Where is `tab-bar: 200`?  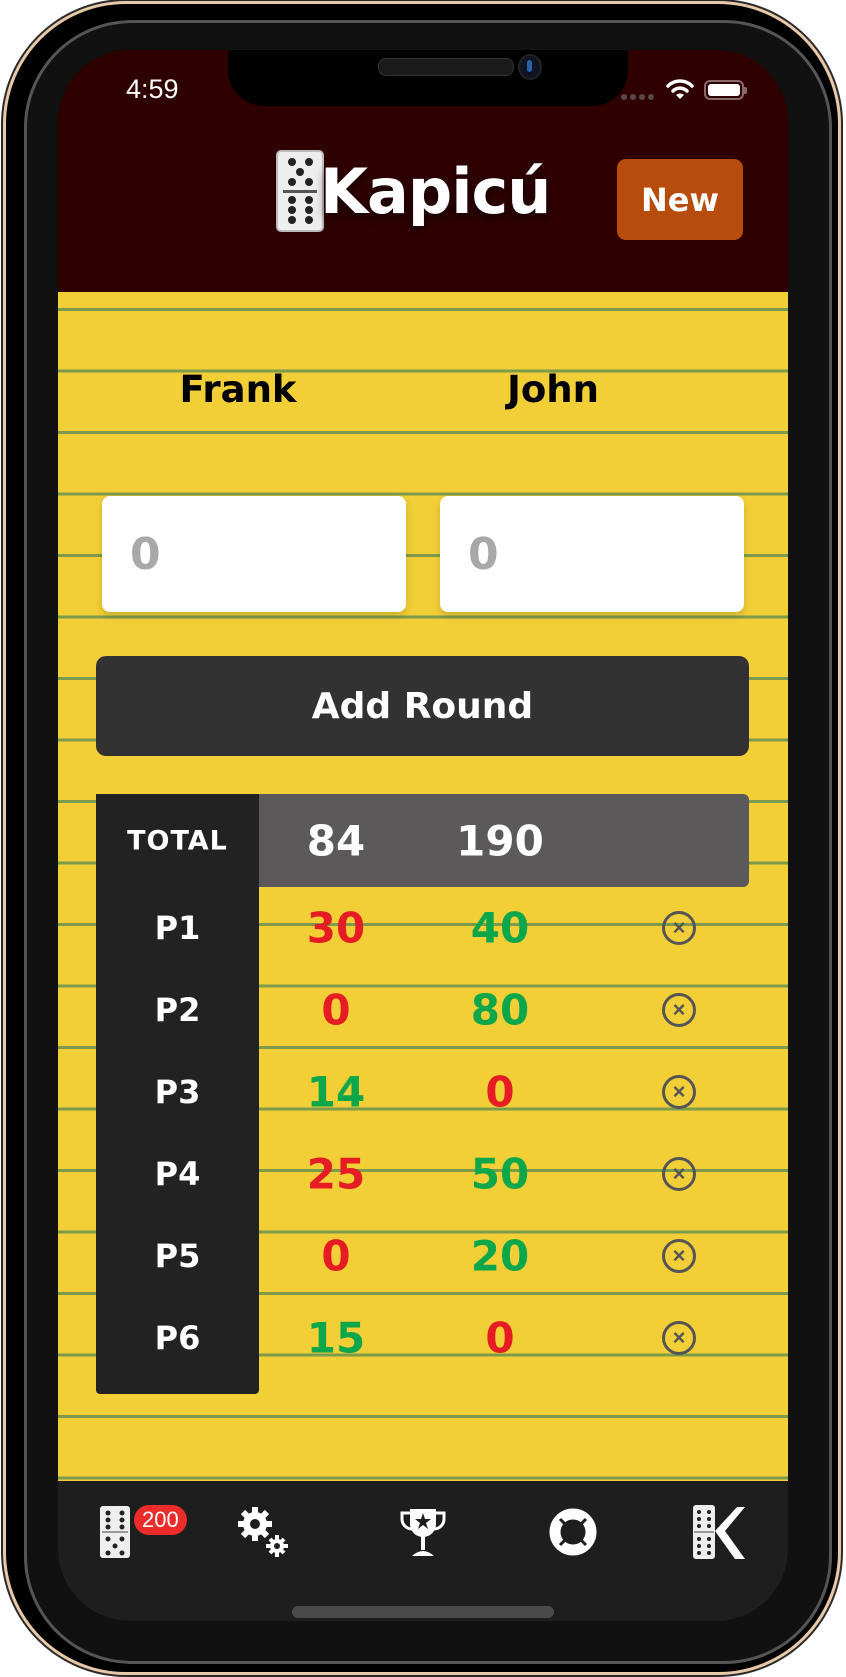
tab-bar: 200 is located at coordinates (423, 1551).